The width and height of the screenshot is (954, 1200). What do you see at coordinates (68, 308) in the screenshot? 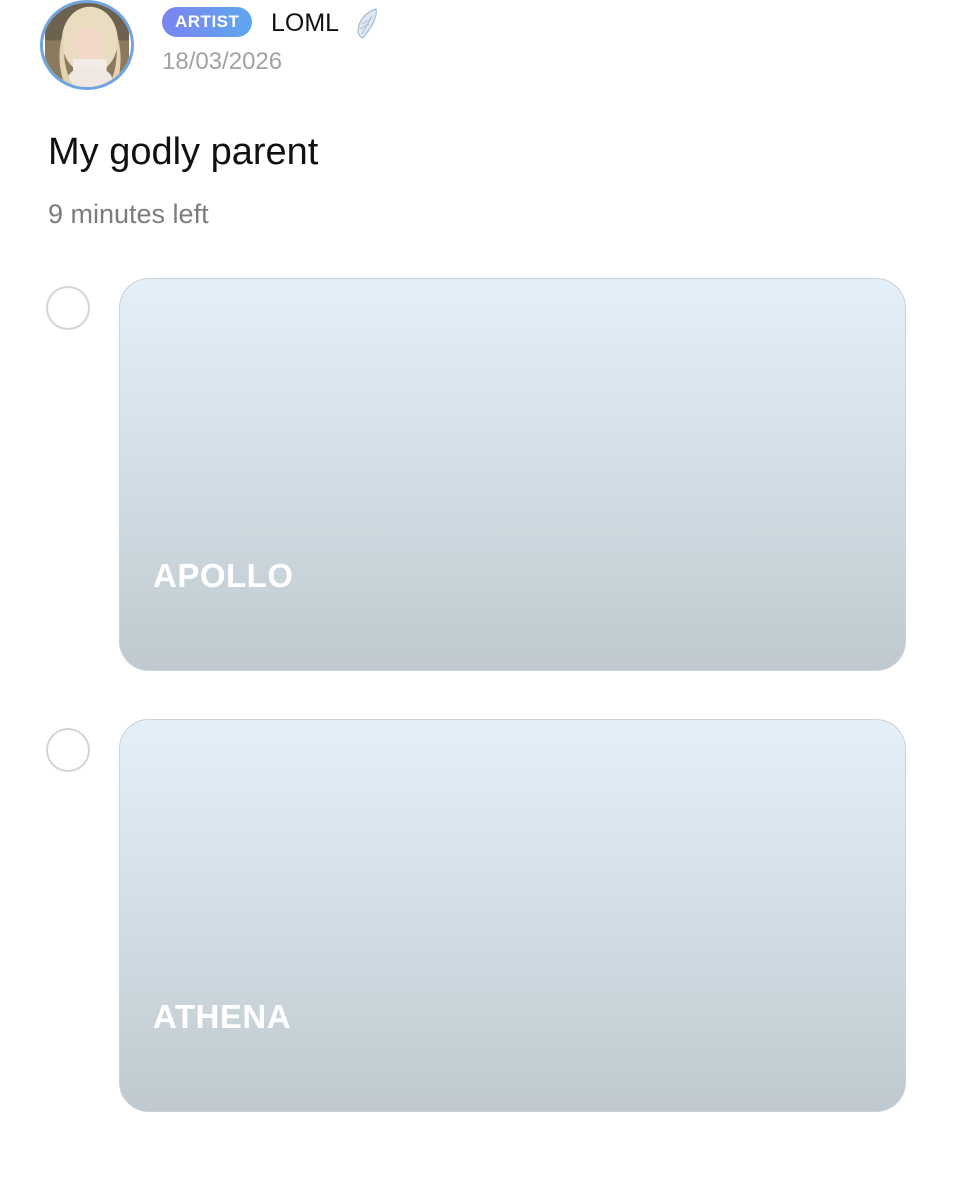
I see `option-radio-apollo` at bounding box center [68, 308].